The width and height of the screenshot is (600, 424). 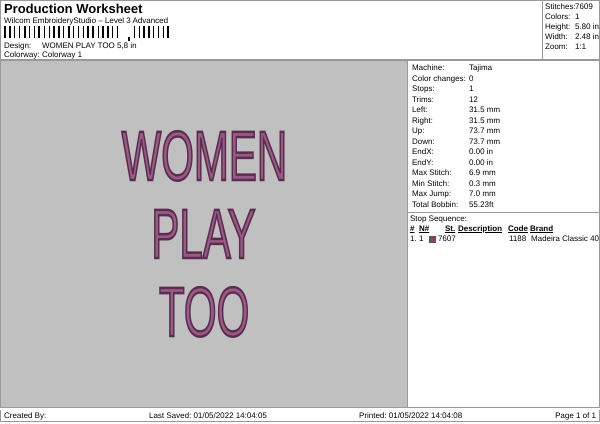 What do you see at coordinates (558, 17) in the screenshot?
I see `stat-label: Colors:` at bounding box center [558, 17].